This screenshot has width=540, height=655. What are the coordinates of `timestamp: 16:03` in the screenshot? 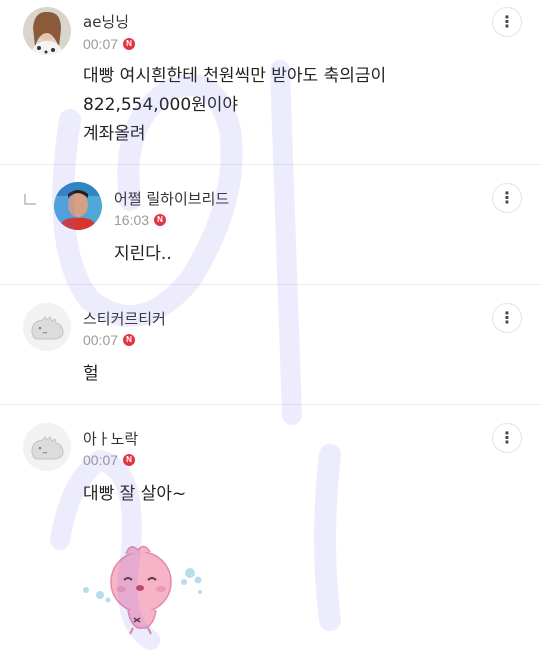 It's located at (132, 220).